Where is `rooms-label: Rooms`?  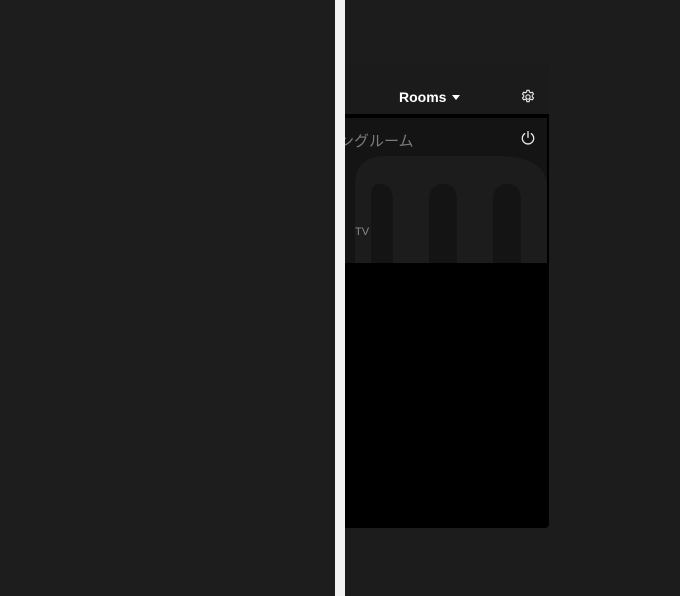 rooms-label: Rooms is located at coordinates (423, 97).